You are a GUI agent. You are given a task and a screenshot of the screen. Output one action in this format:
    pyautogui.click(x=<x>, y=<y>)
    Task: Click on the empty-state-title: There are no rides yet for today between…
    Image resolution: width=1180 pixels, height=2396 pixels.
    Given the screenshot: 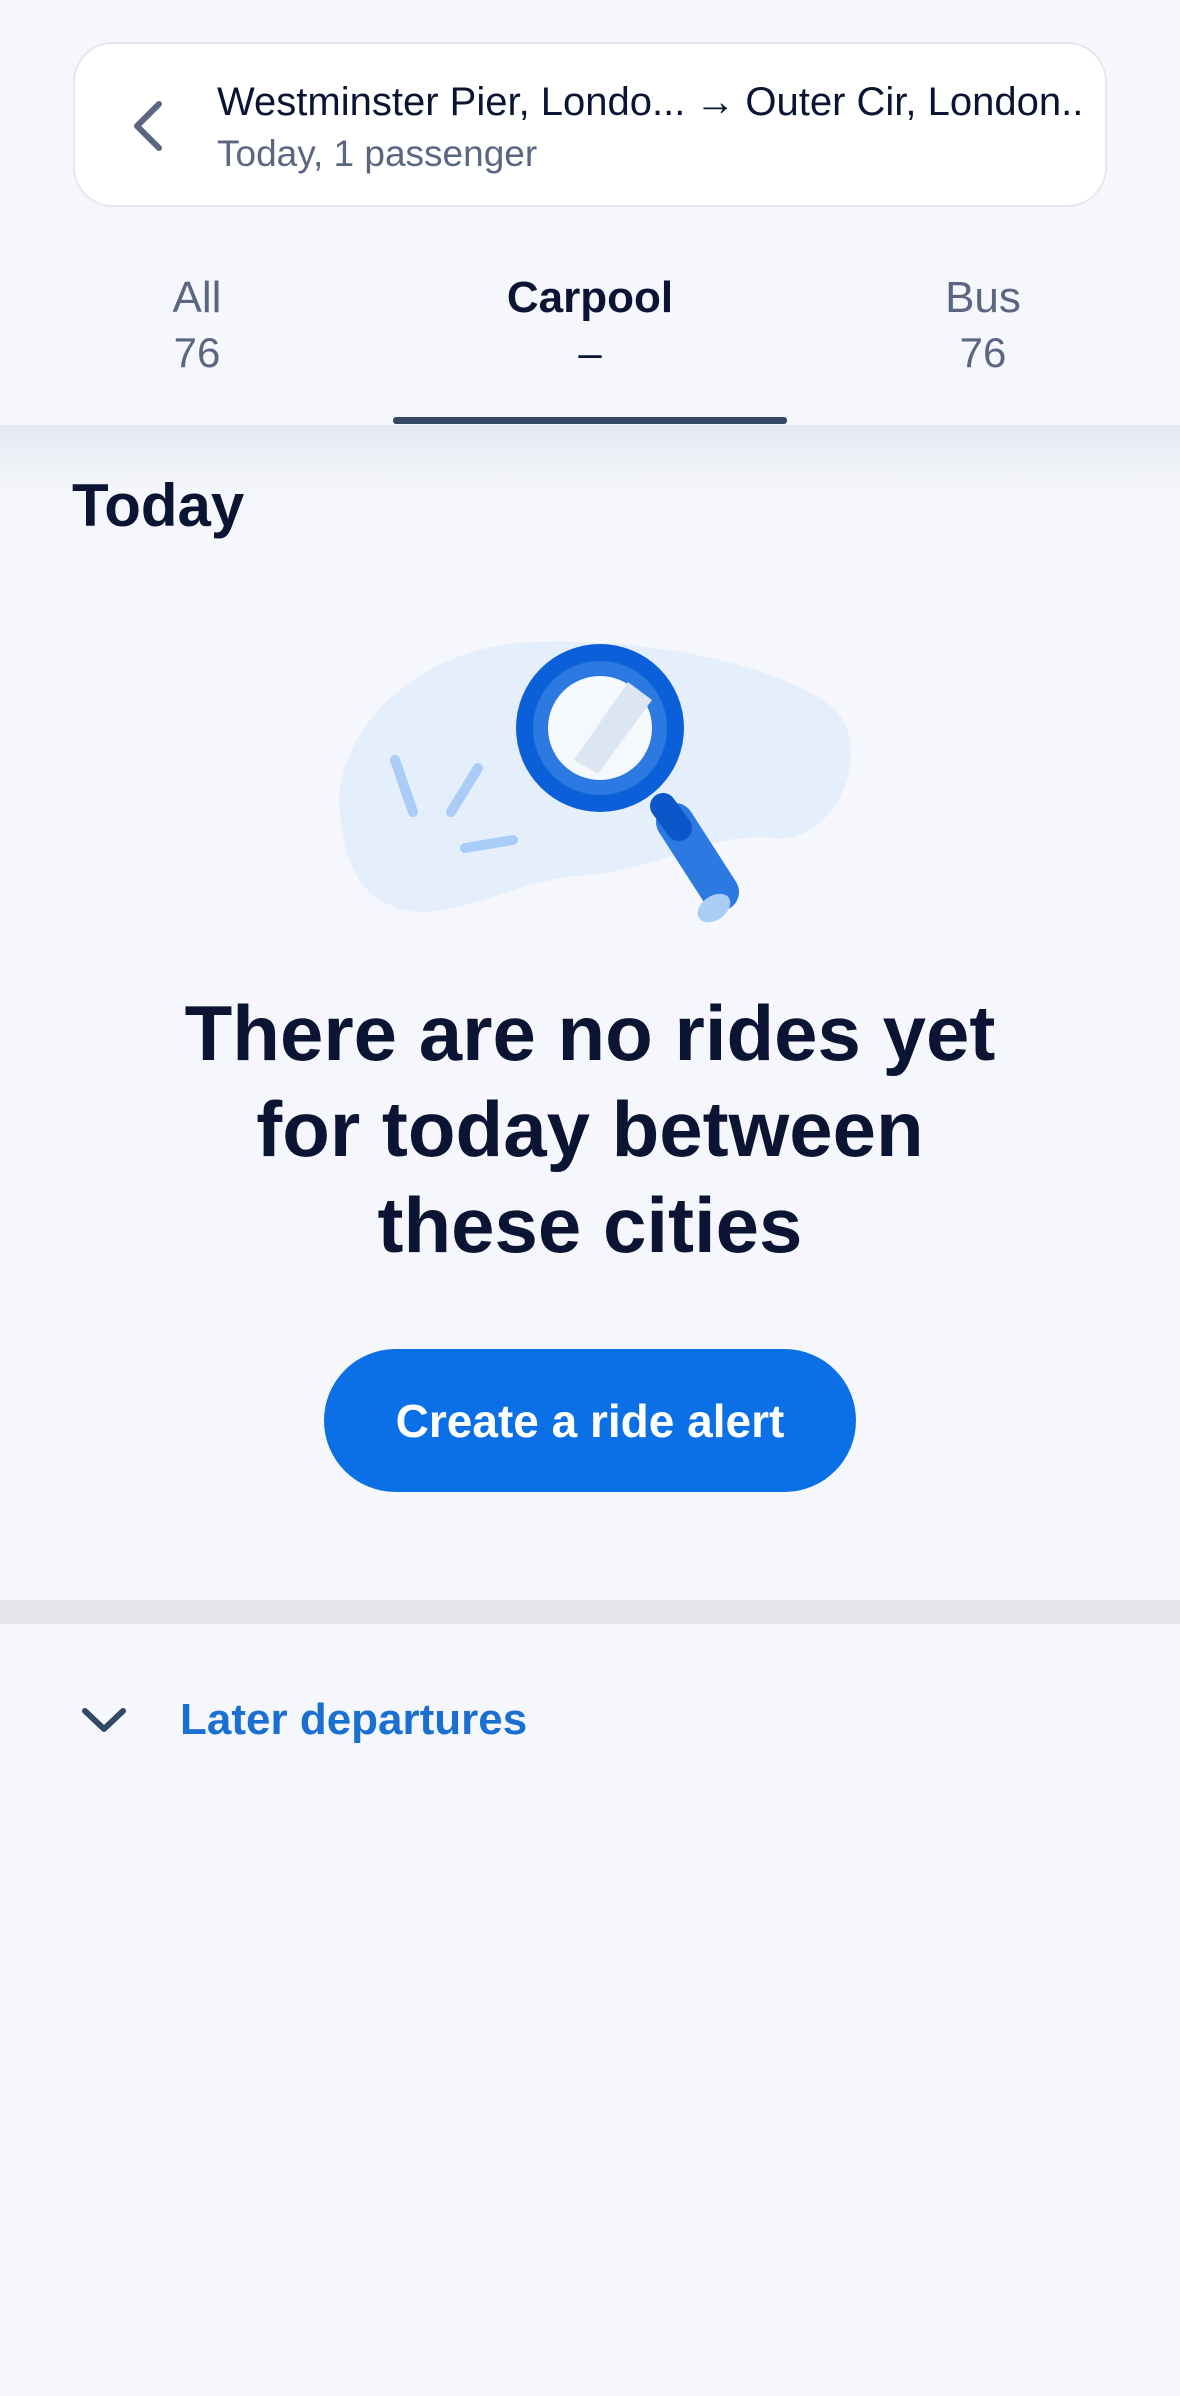 What is the action you would take?
    pyautogui.click(x=590, y=1129)
    